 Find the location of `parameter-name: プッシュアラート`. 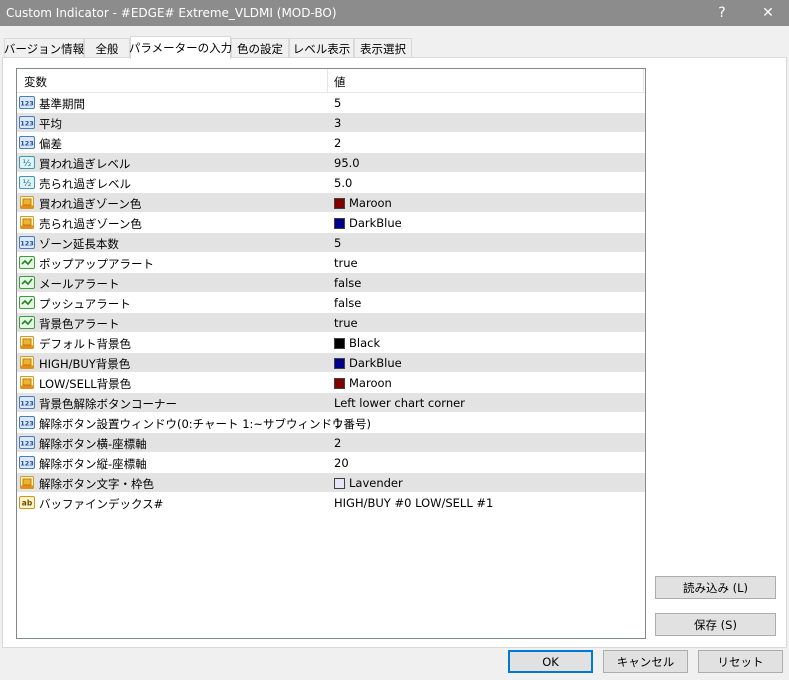

parameter-name: プッシュアラート is located at coordinates (85, 304).